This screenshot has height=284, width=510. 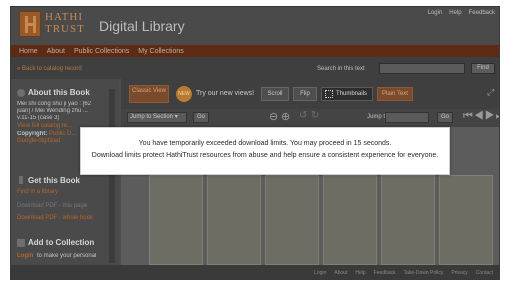 What do you see at coordinates (152, 117) in the screenshot?
I see `jump-section-label: Jump to Section` at bounding box center [152, 117].